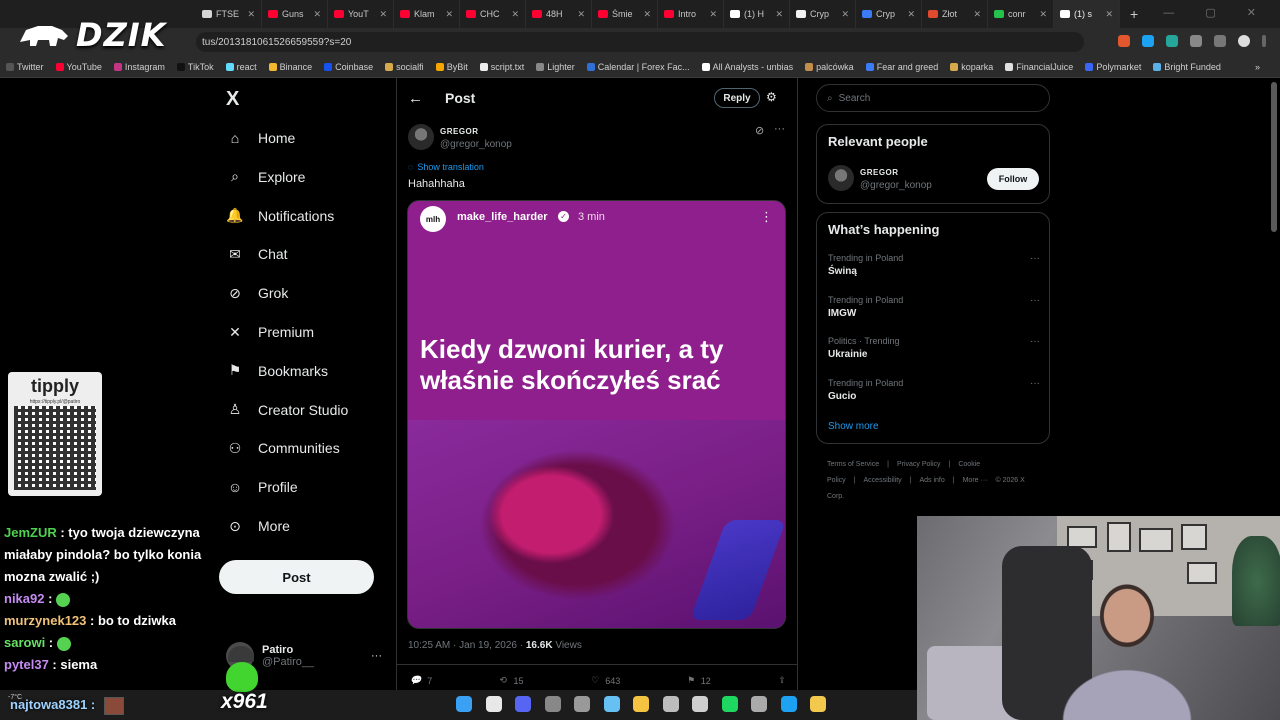 This screenshot has width=1280, height=720. Describe the element at coordinates (277, 371) in the screenshot. I see `nav-item-bookmarks: ⚑ Bookmarks` at that location.